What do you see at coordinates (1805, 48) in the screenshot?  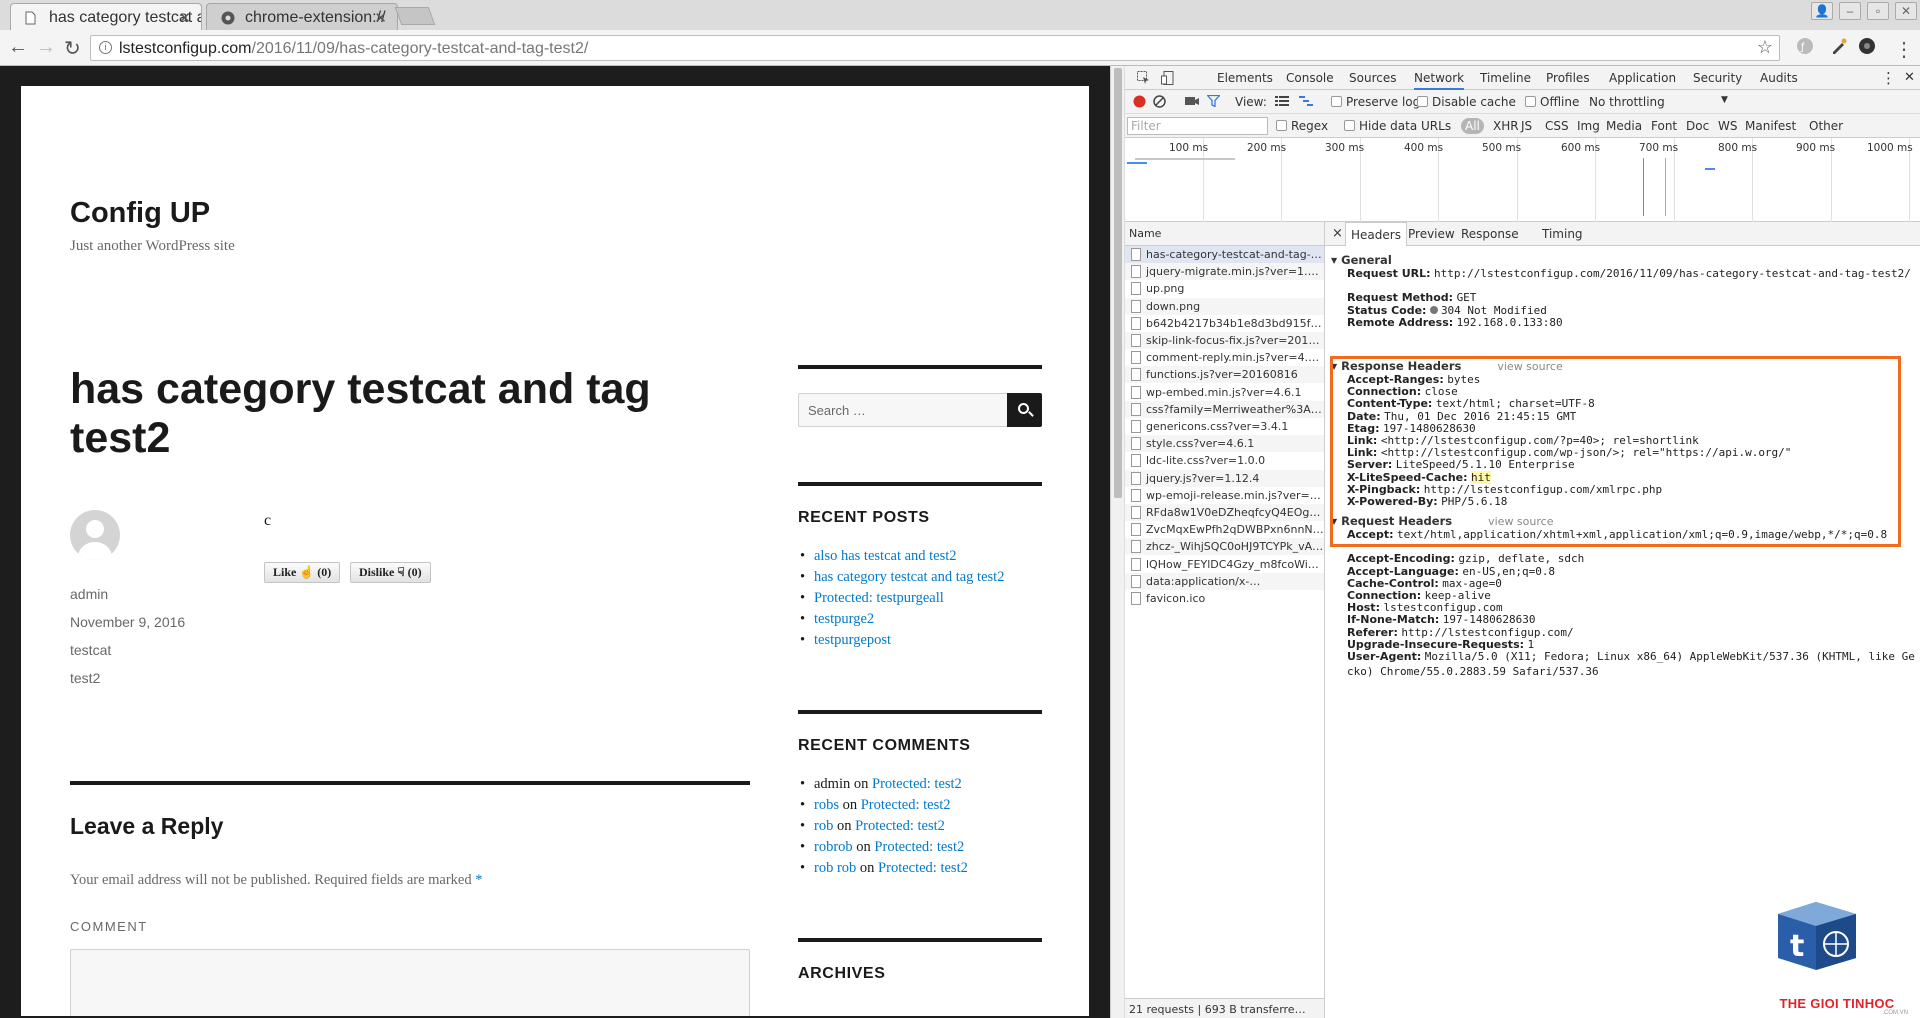 I see `extension-icon: ƒ` at bounding box center [1805, 48].